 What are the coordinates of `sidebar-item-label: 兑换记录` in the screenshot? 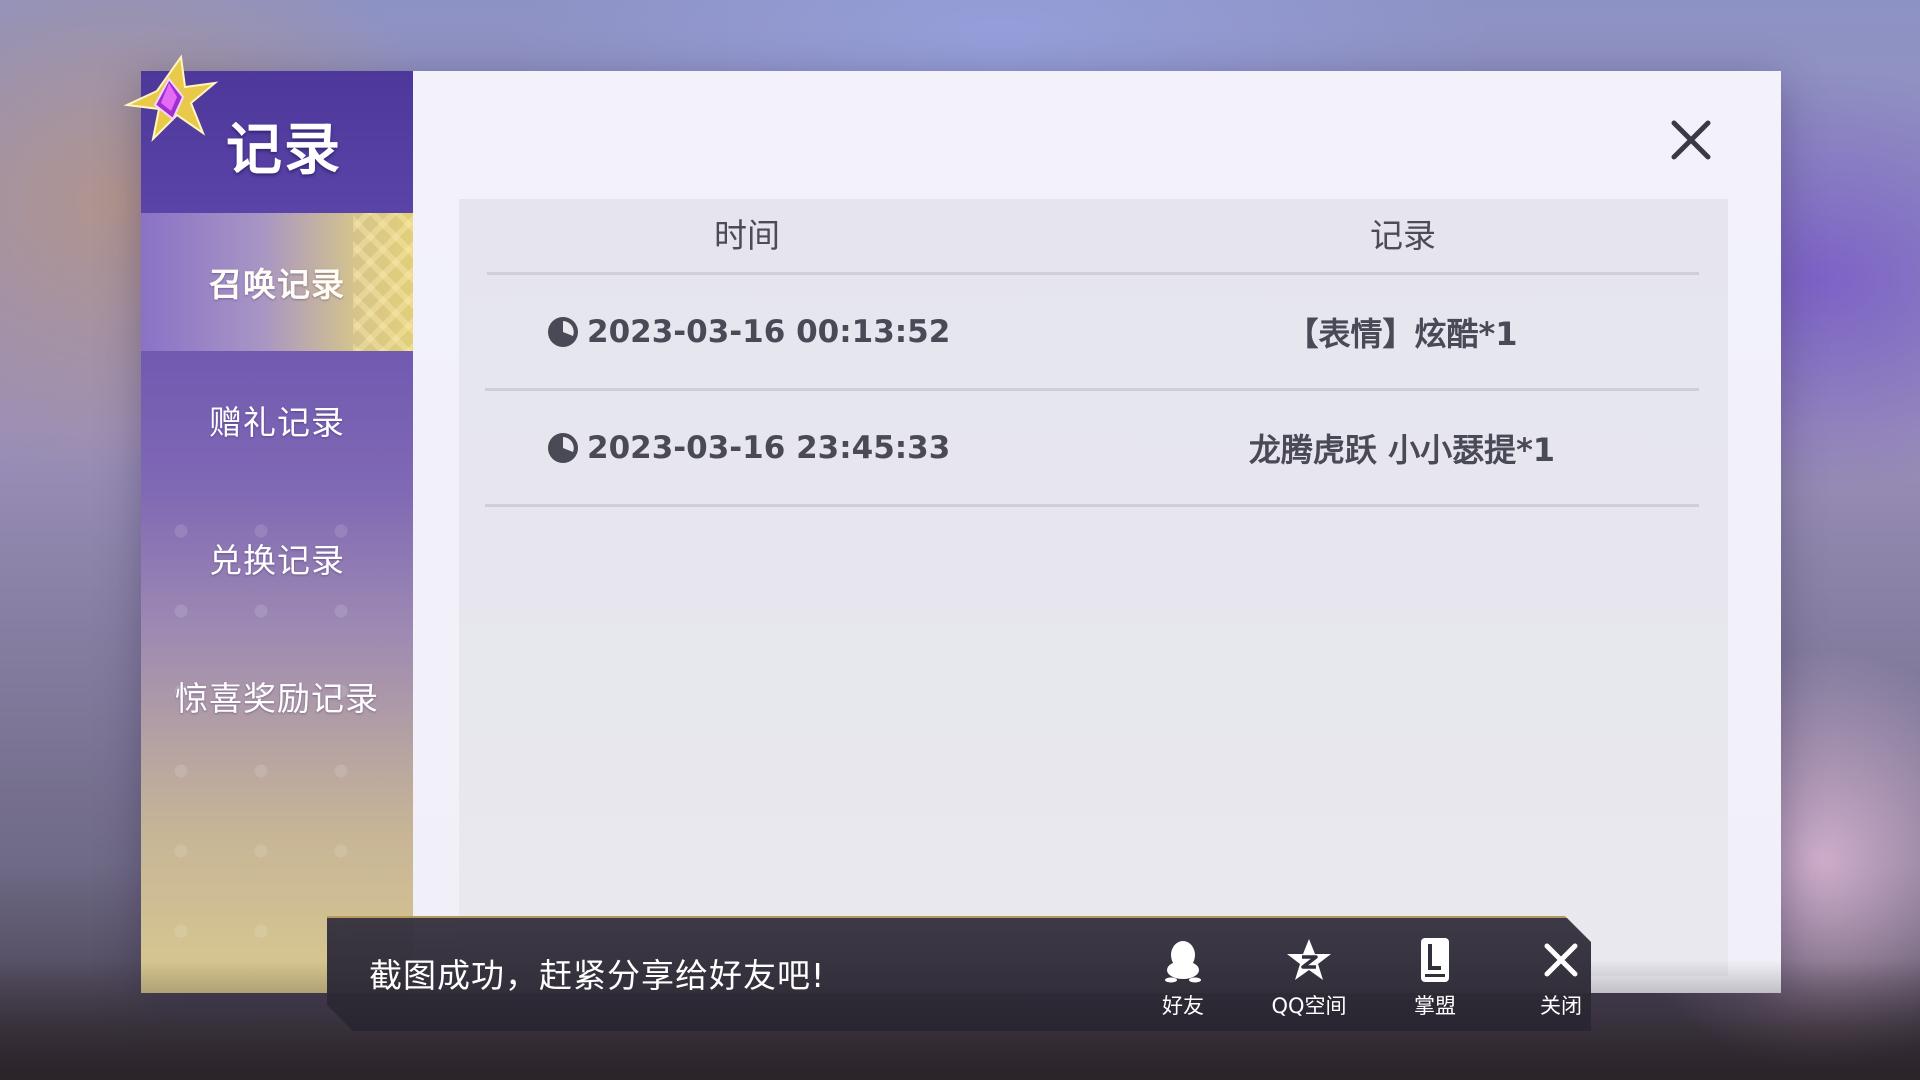 It's located at (277, 560).